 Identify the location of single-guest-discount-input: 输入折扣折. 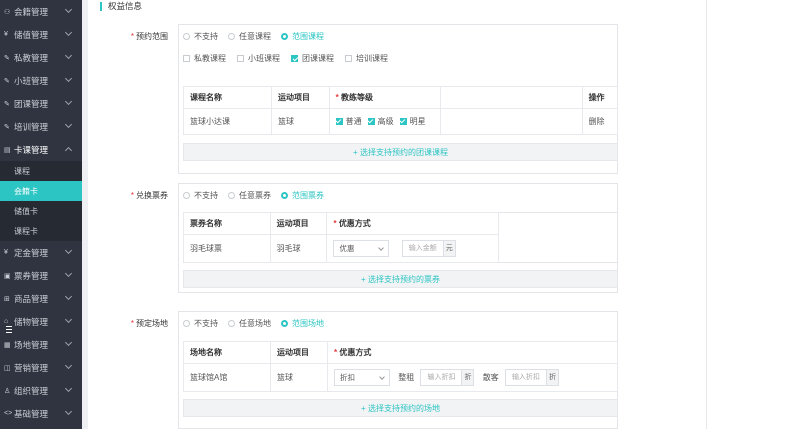
(531, 377).